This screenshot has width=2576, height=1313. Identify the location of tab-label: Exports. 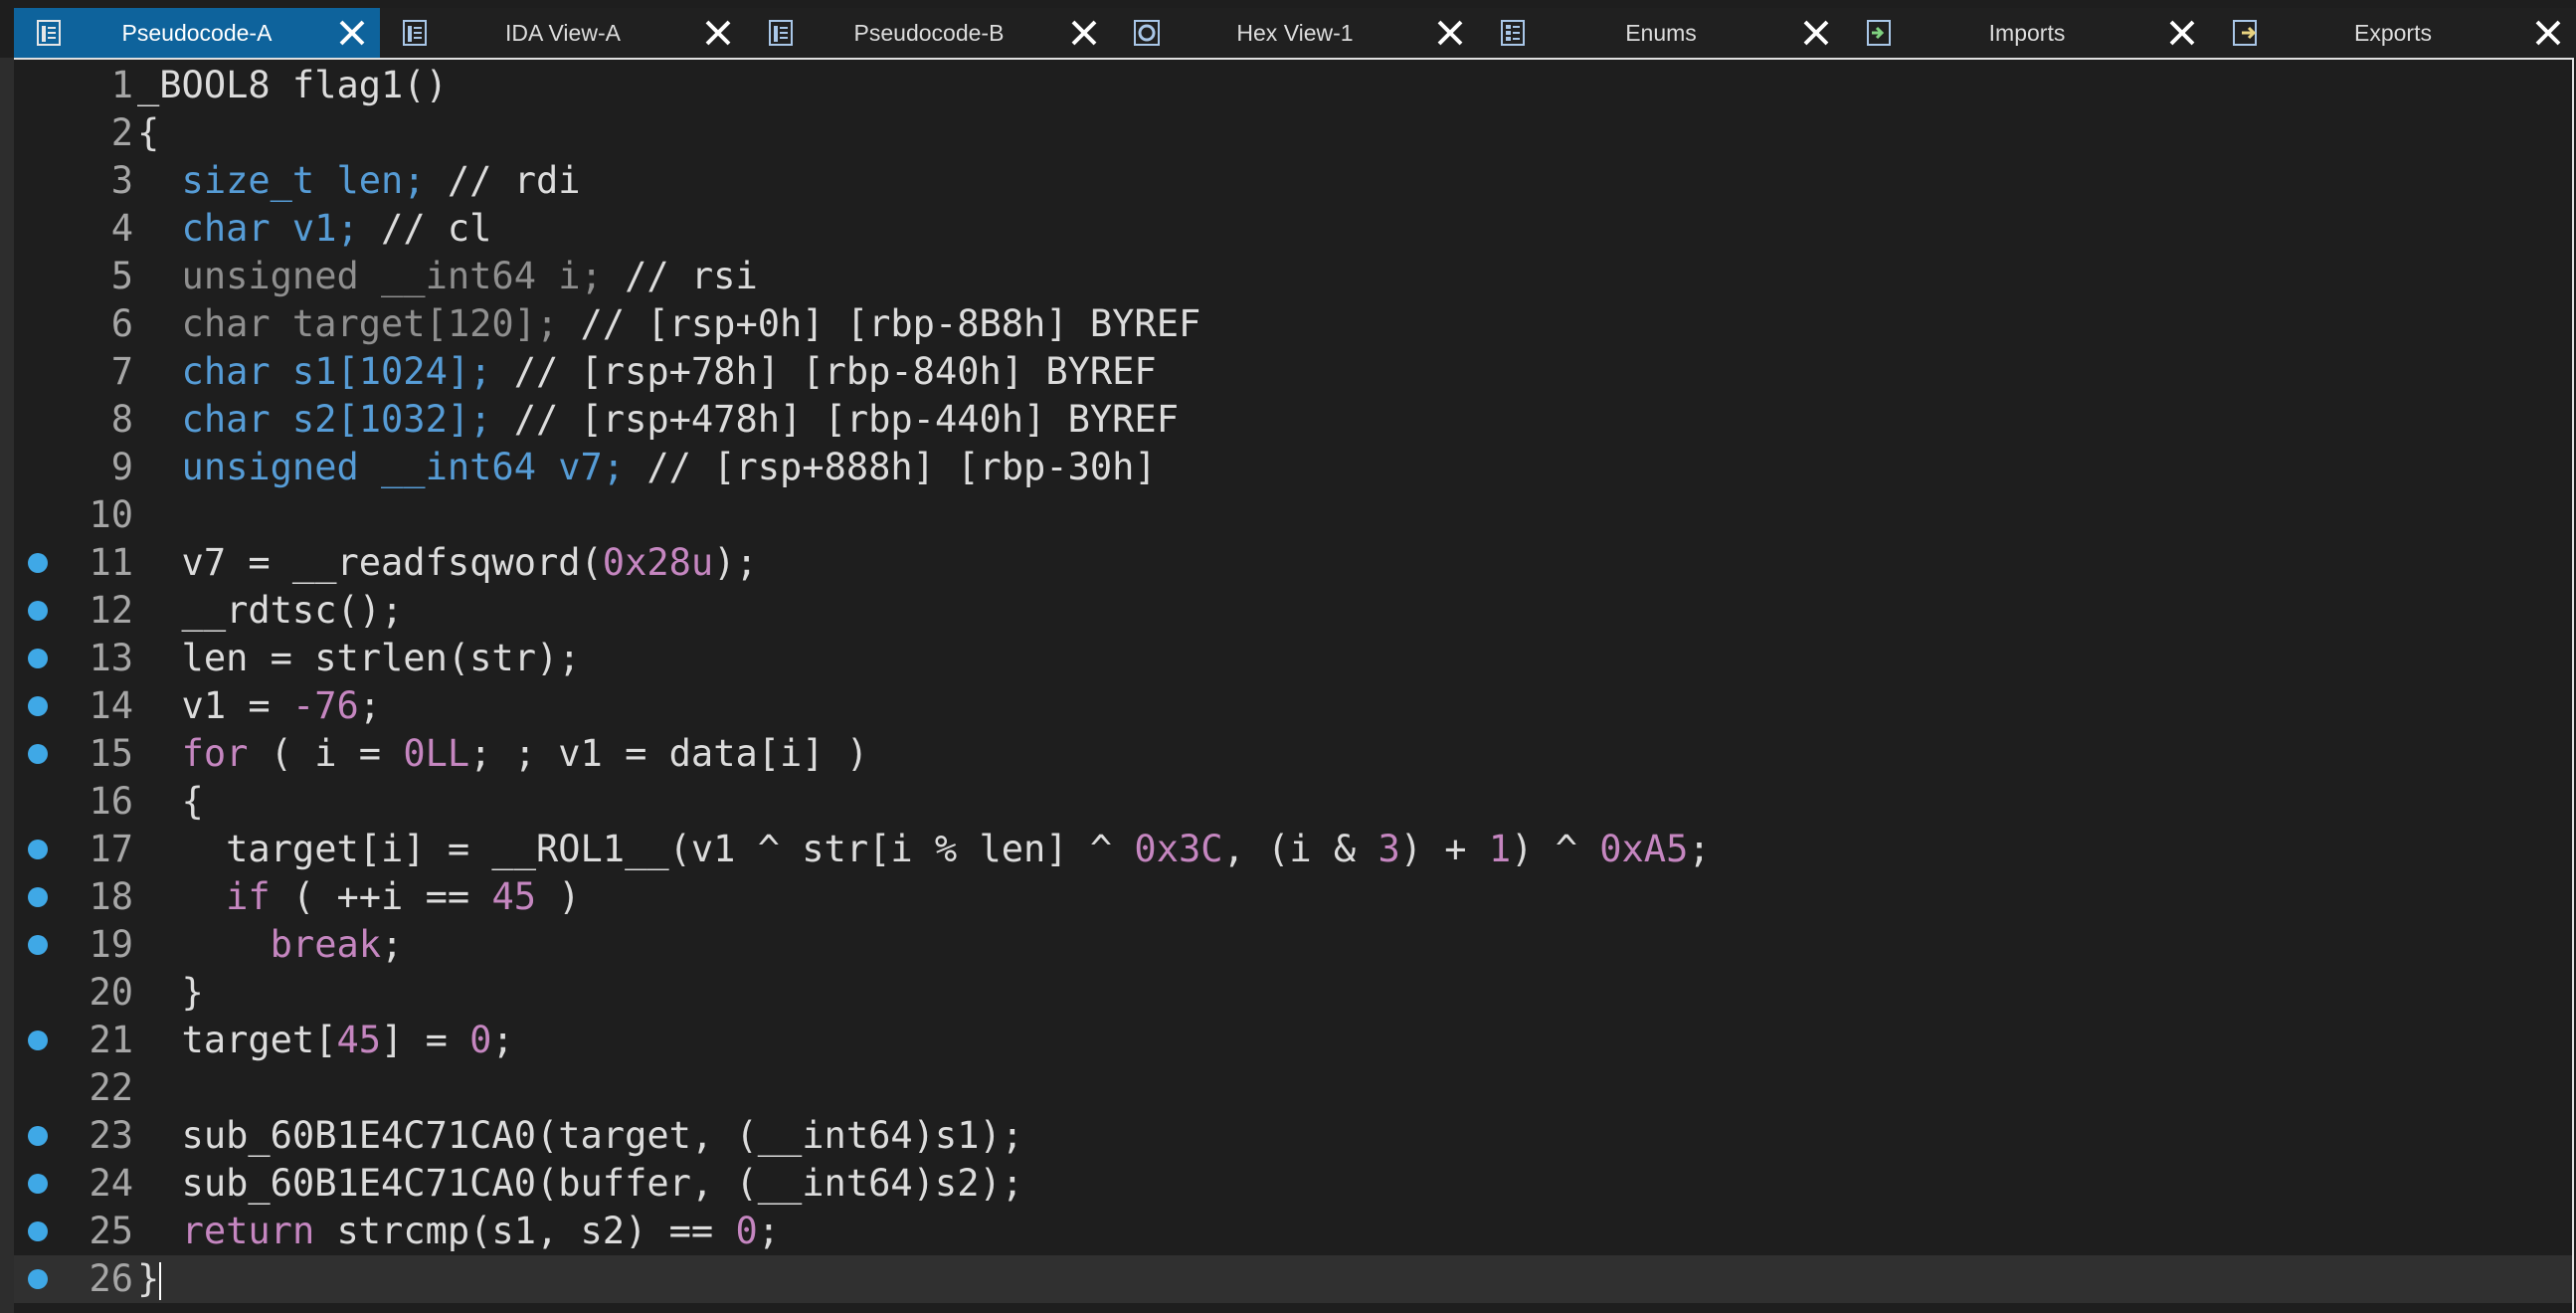
(2393, 33).